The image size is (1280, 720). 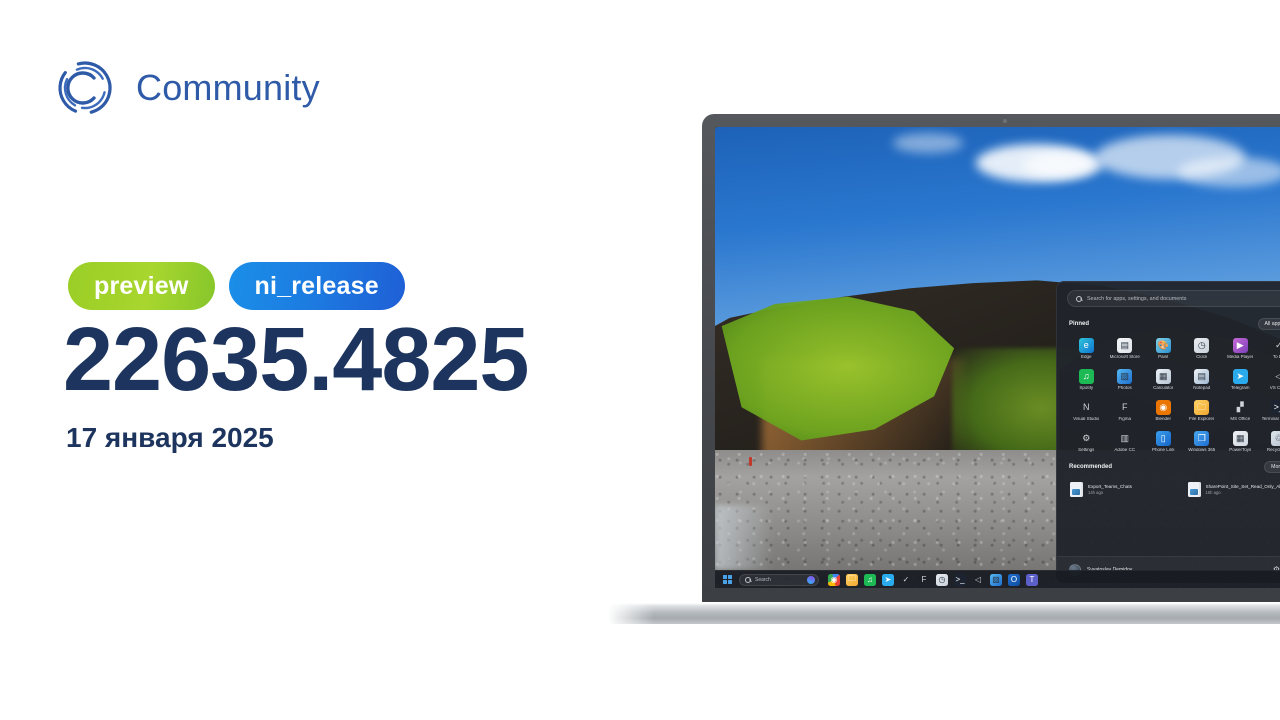 I want to click on media-player-icon: ▶, so click(x=1240, y=345).